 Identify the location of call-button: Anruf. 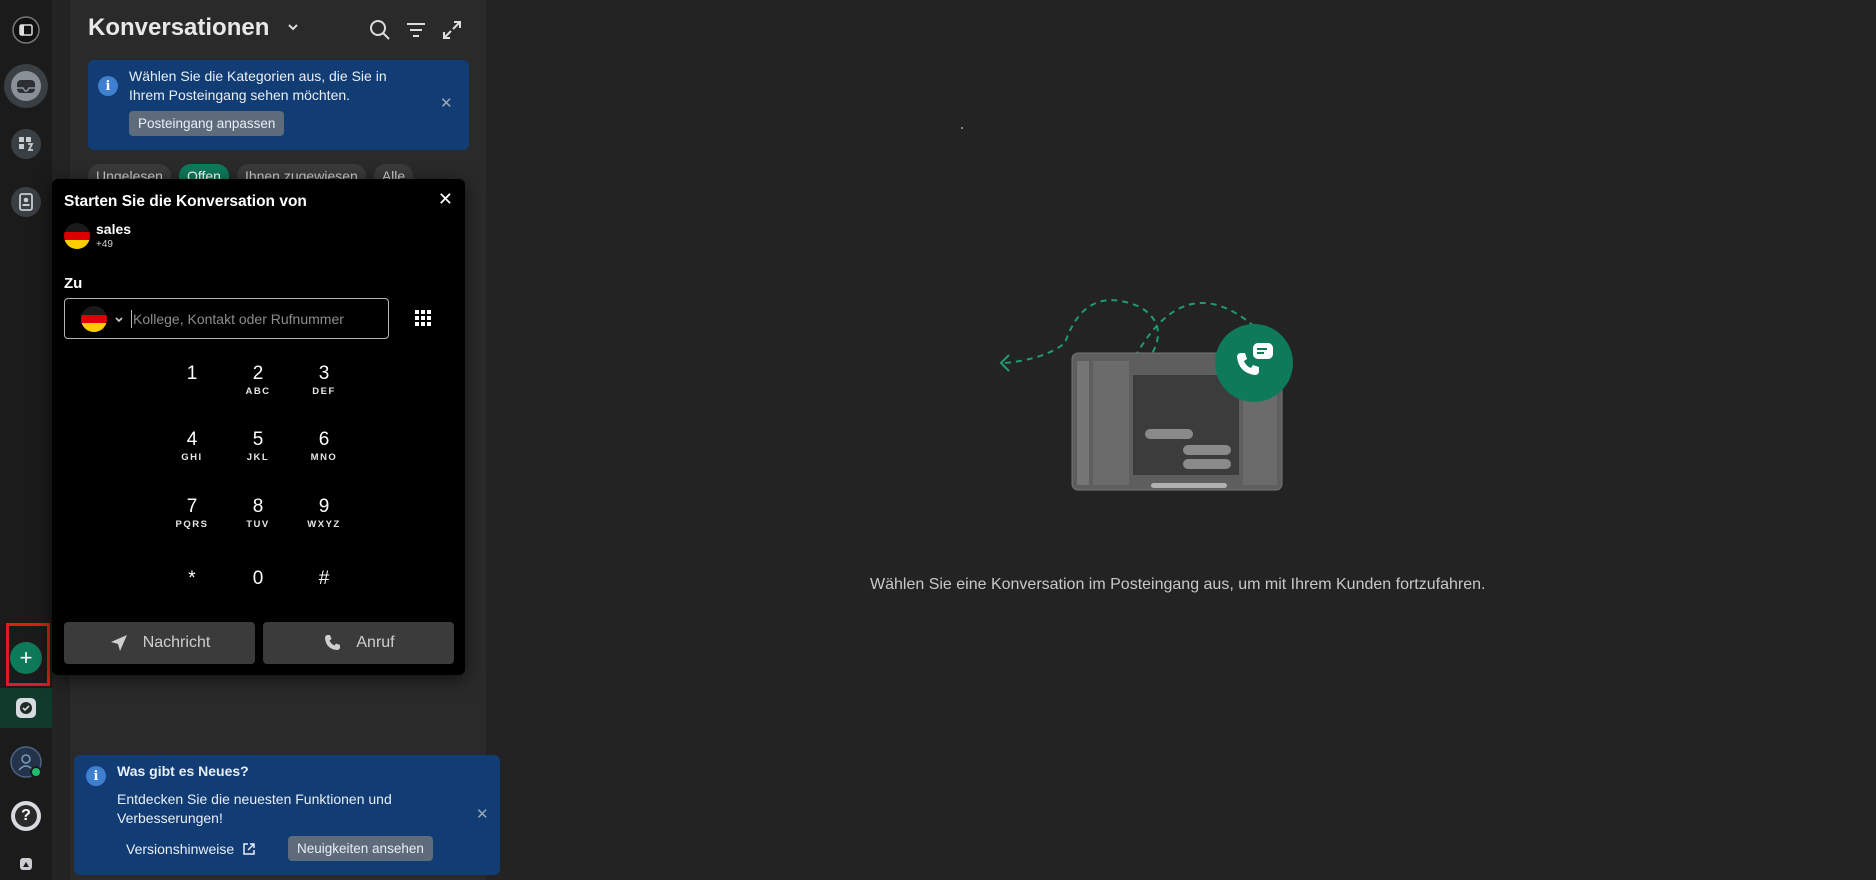
(358, 643).